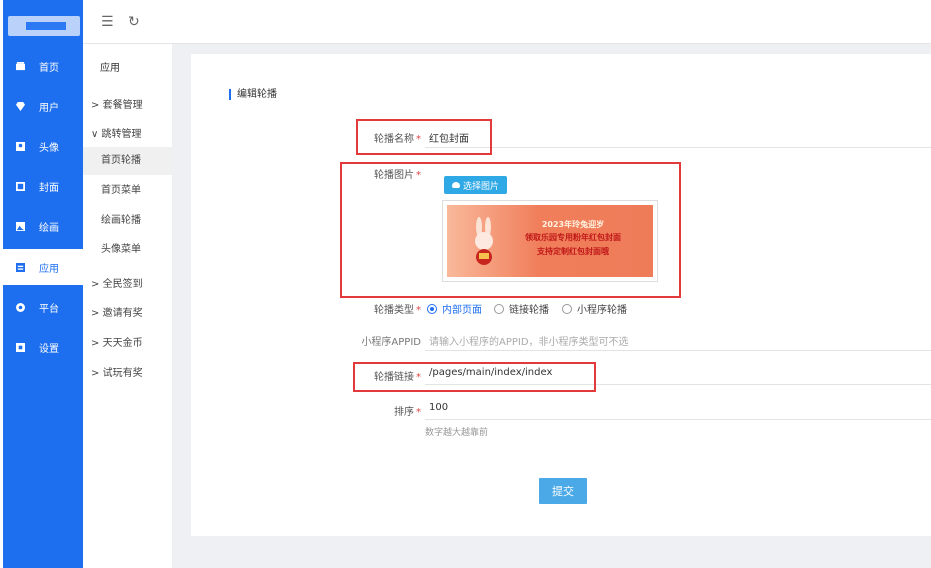  What do you see at coordinates (122, 373) in the screenshot?
I see `subnav-group-label: 试玩有奖` at bounding box center [122, 373].